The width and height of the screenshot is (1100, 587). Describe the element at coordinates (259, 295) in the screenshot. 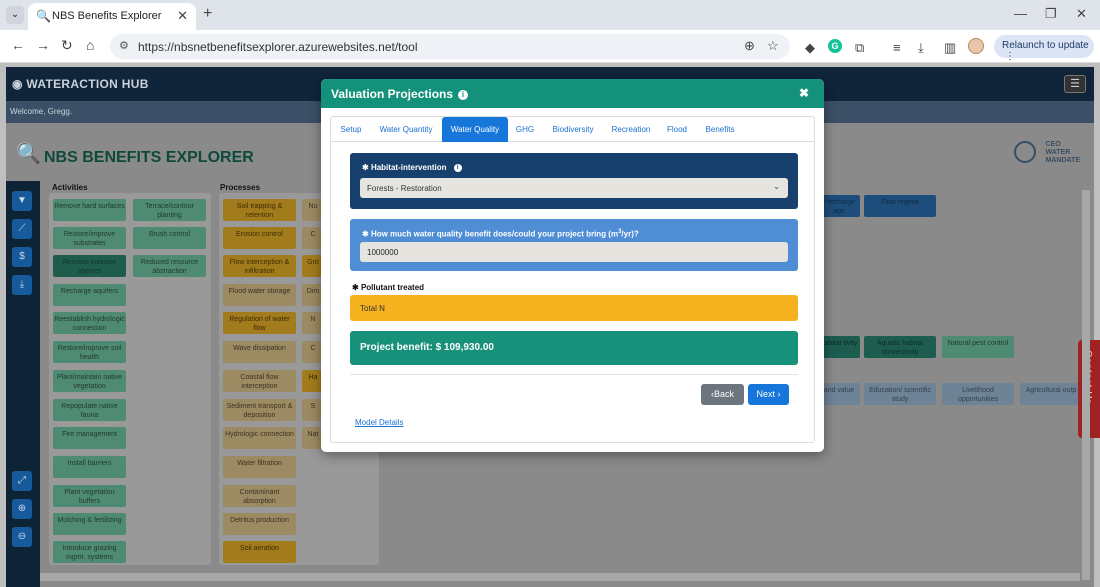

I see `process-box: Flood water storage` at that location.